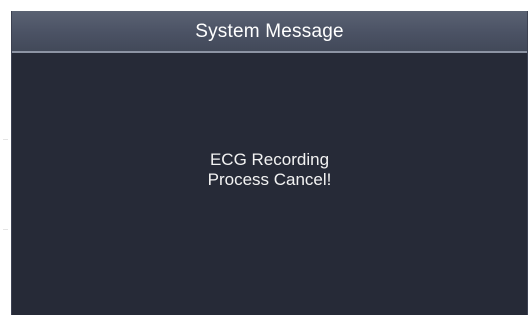 This screenshot has width=531, height=315. I want to click on message-line-2: Process Cancel!, so click(269, 179).